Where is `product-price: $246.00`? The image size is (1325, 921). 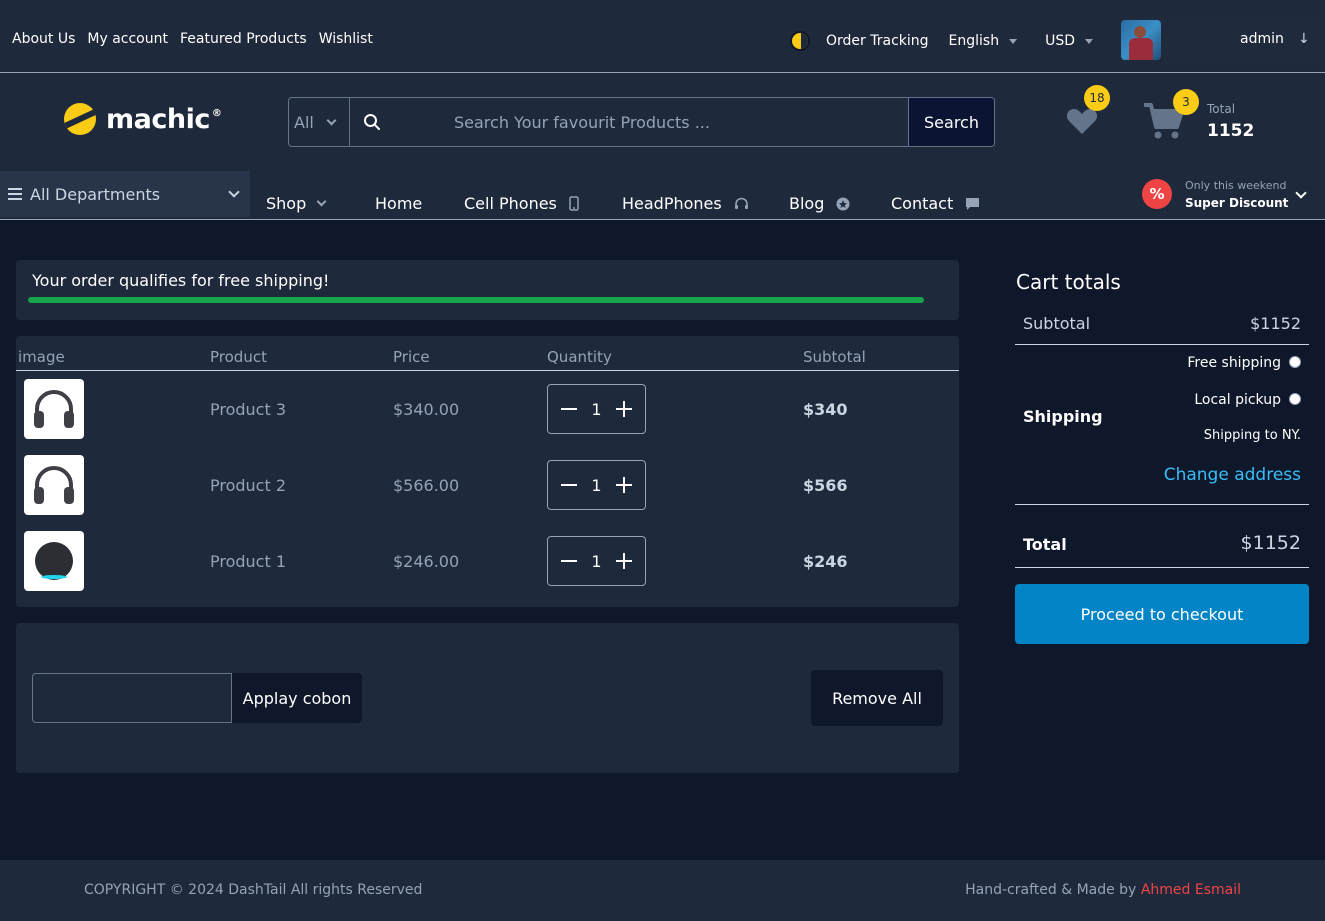
product-price: $246.00 is located at coordinates (426, 561).